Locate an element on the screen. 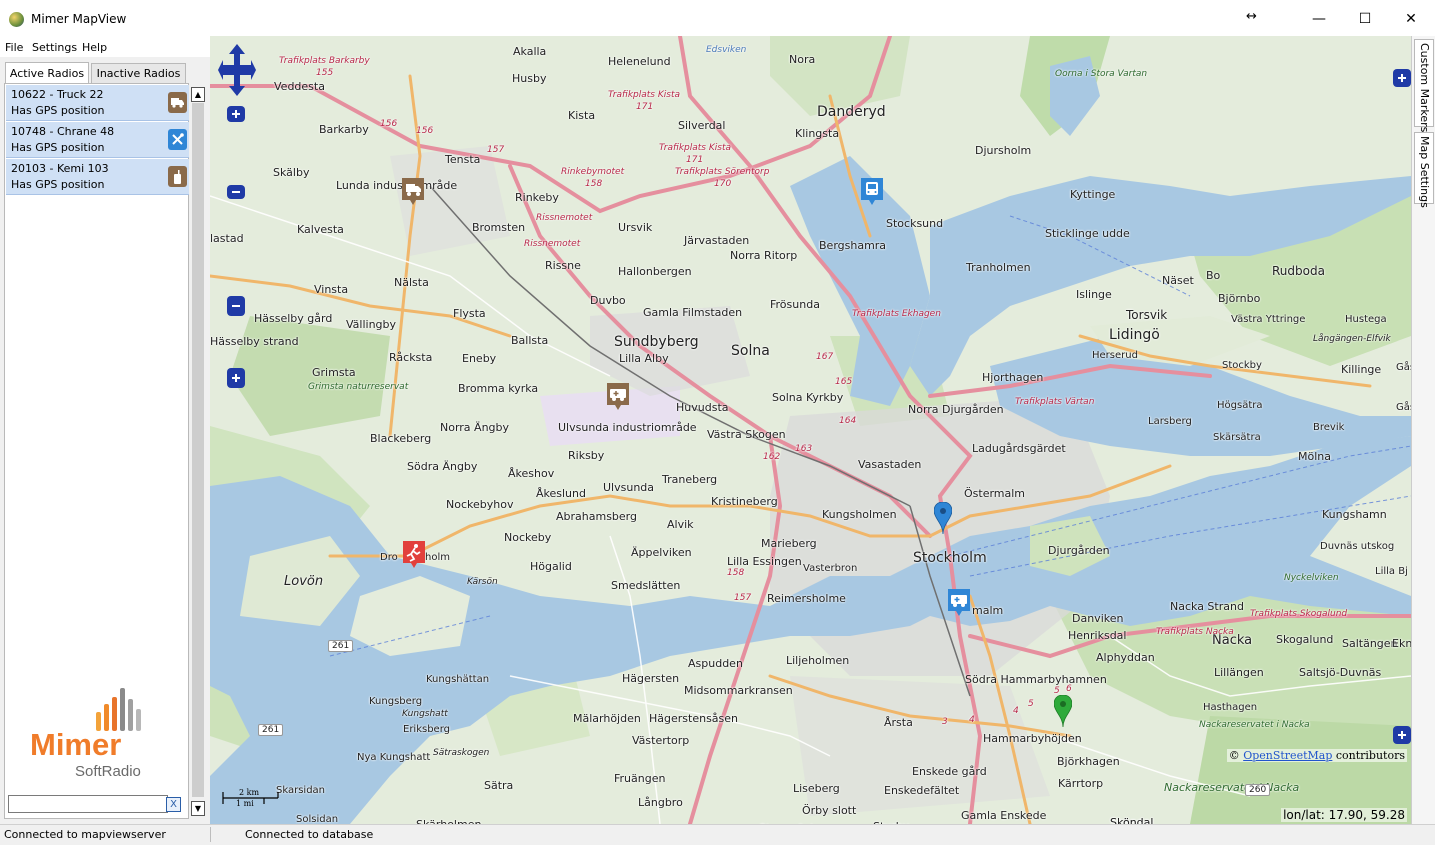  map-place-label: Södra Hammarbyhamnen is located at coordinates (1036, 679).